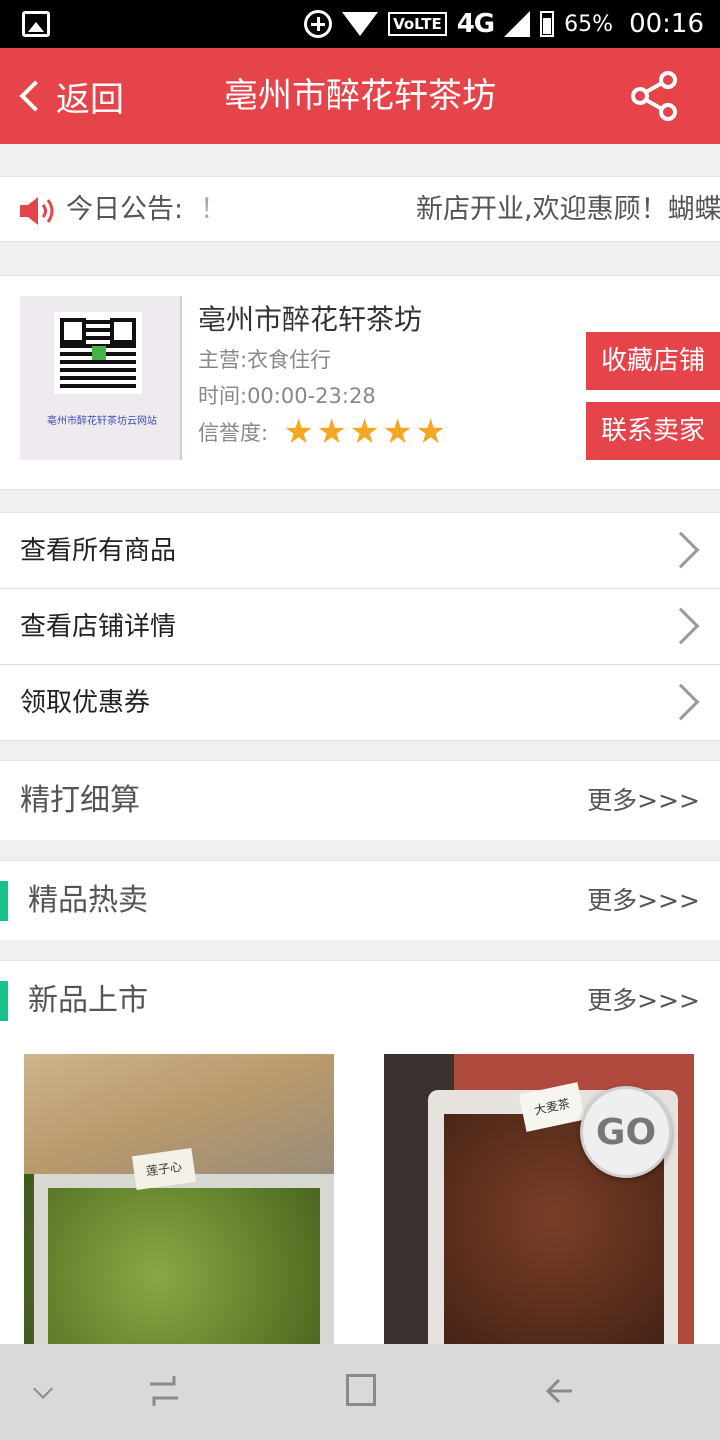 This screenshot has width=720, height=1440. I want to click on network-type: 4G, so click(475, 24).